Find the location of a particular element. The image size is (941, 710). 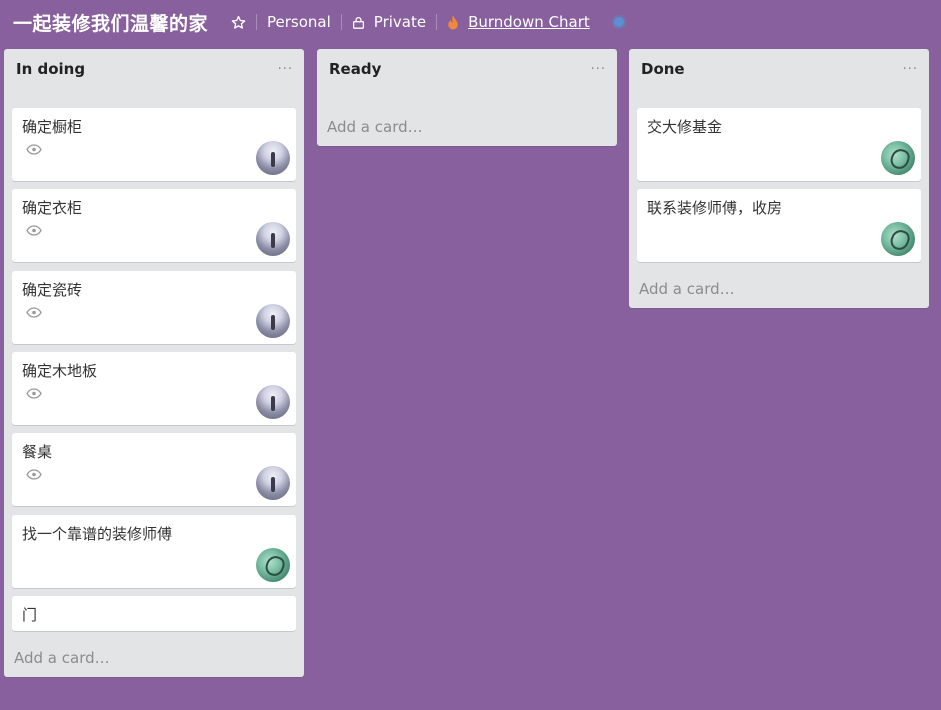

card-title: 确定衣柜 is located at coordinates (52, 208).